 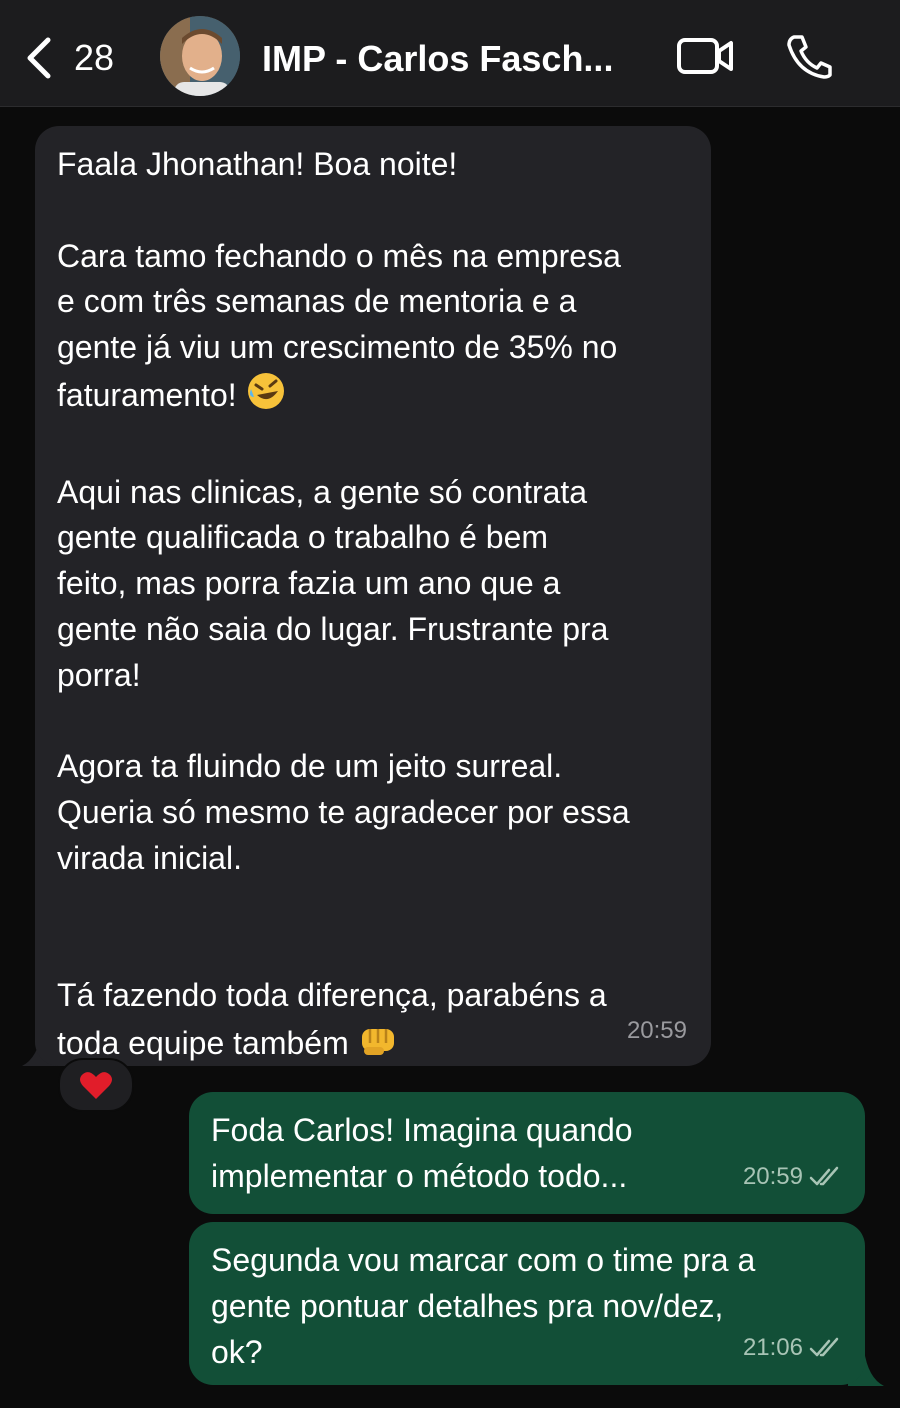 I want to click on avatar, so click(x=200, y=56).